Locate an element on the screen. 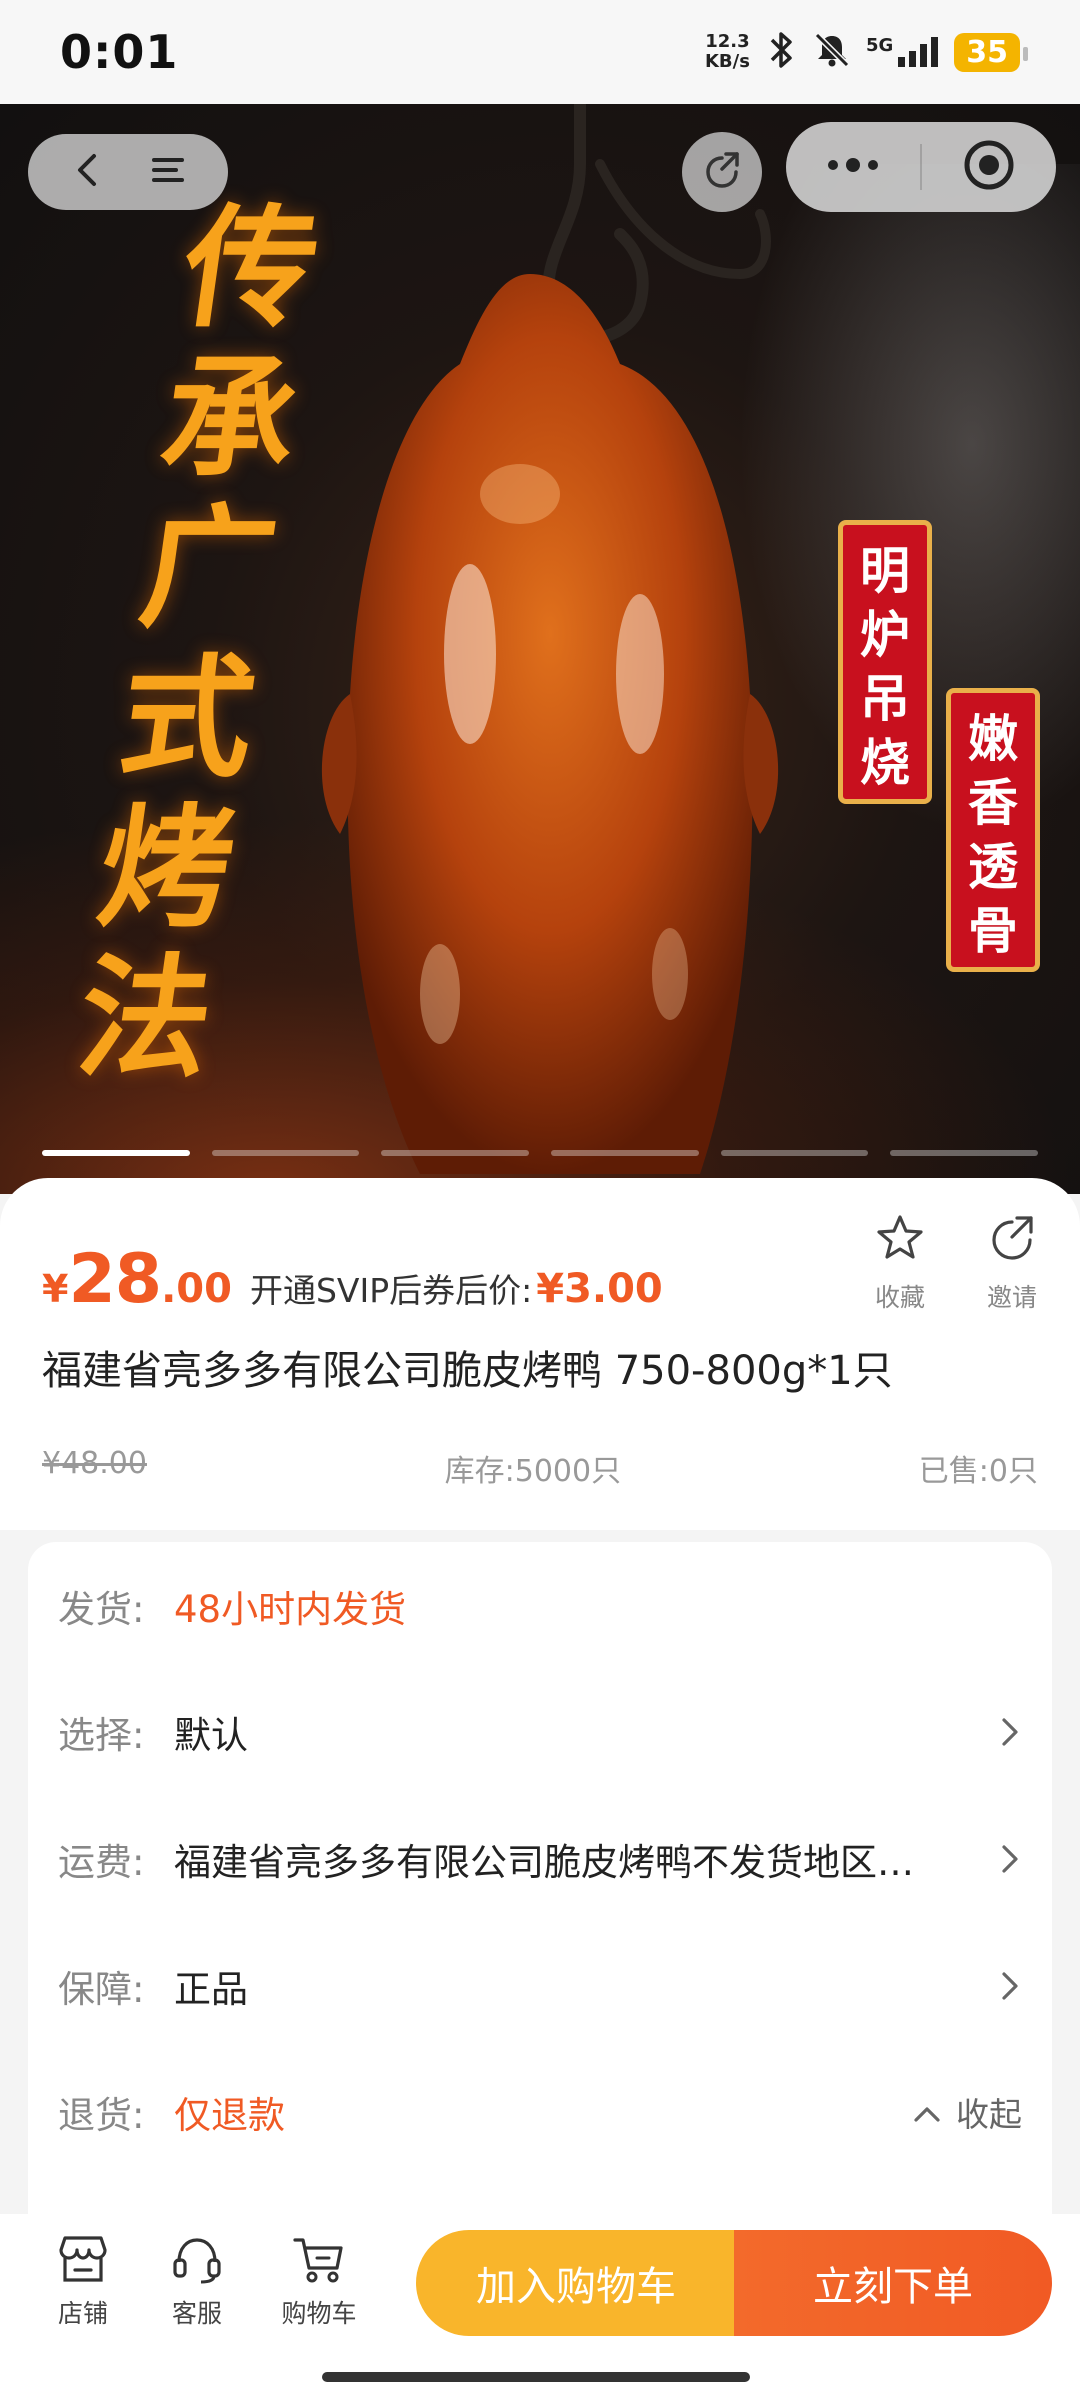 This screenshot has width=1080, height=2400. cart-icon is located at coordinates (319, 2261).